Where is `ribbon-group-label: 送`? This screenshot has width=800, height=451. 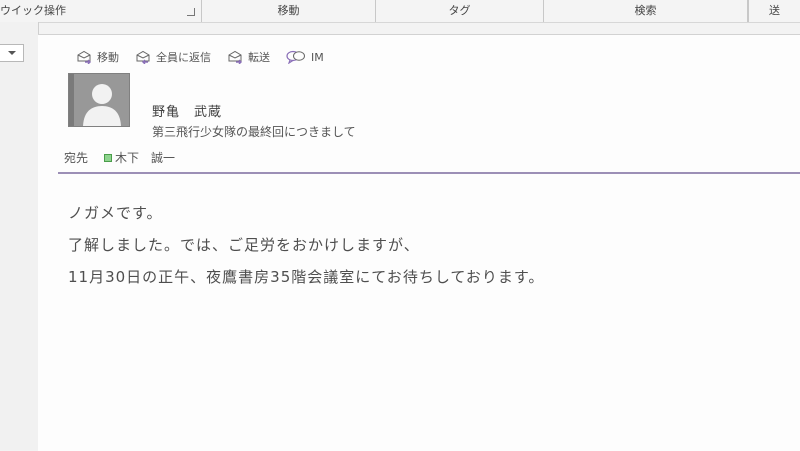 ribbon-group-label: 送 is located at coordinates (774, 10).